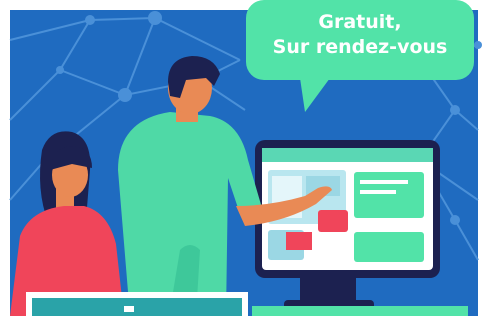  Describe the element at coordinates (360, 47) in the screenshot. I see `bubble-line-2: Sur rendez-vous` at that location.